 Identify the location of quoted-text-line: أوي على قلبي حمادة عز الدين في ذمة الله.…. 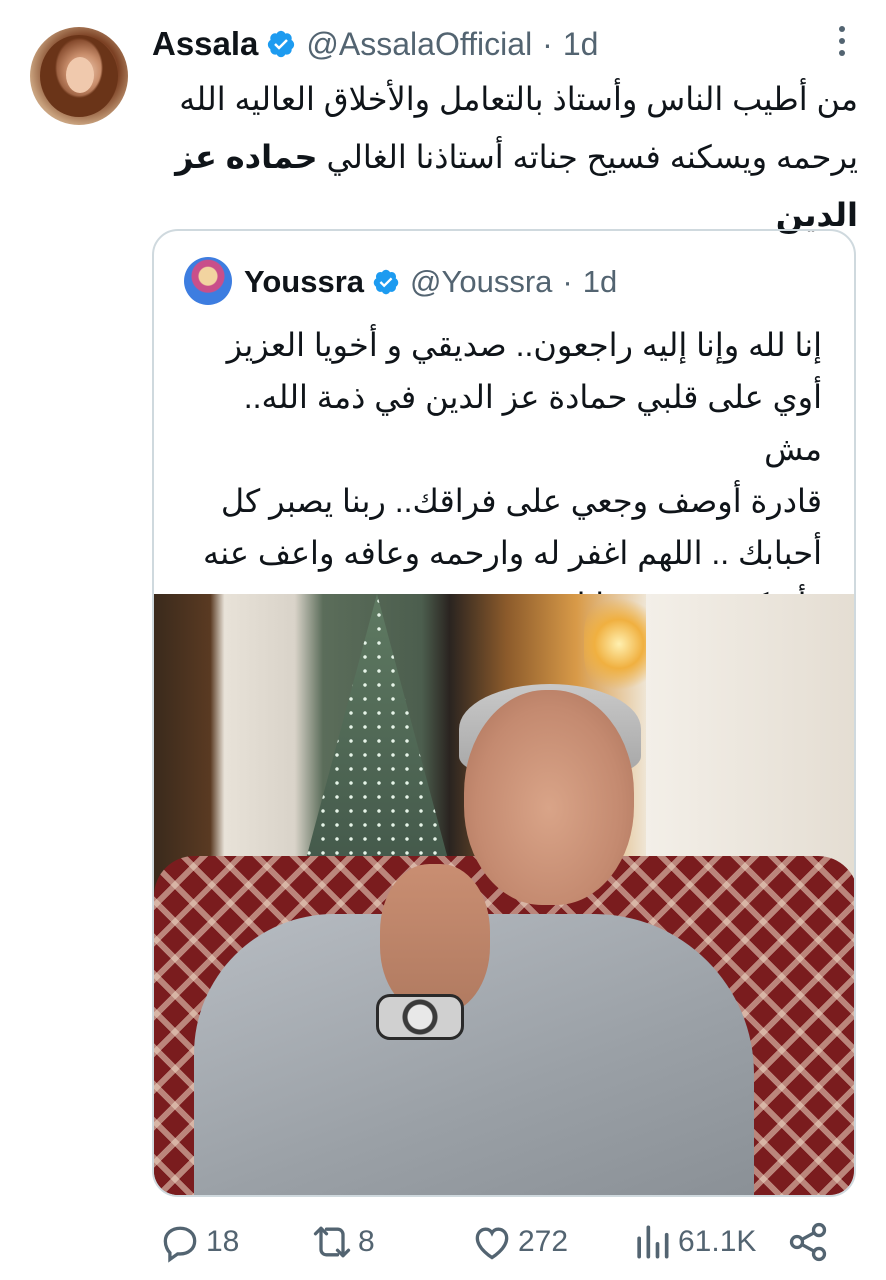
(532, 423).